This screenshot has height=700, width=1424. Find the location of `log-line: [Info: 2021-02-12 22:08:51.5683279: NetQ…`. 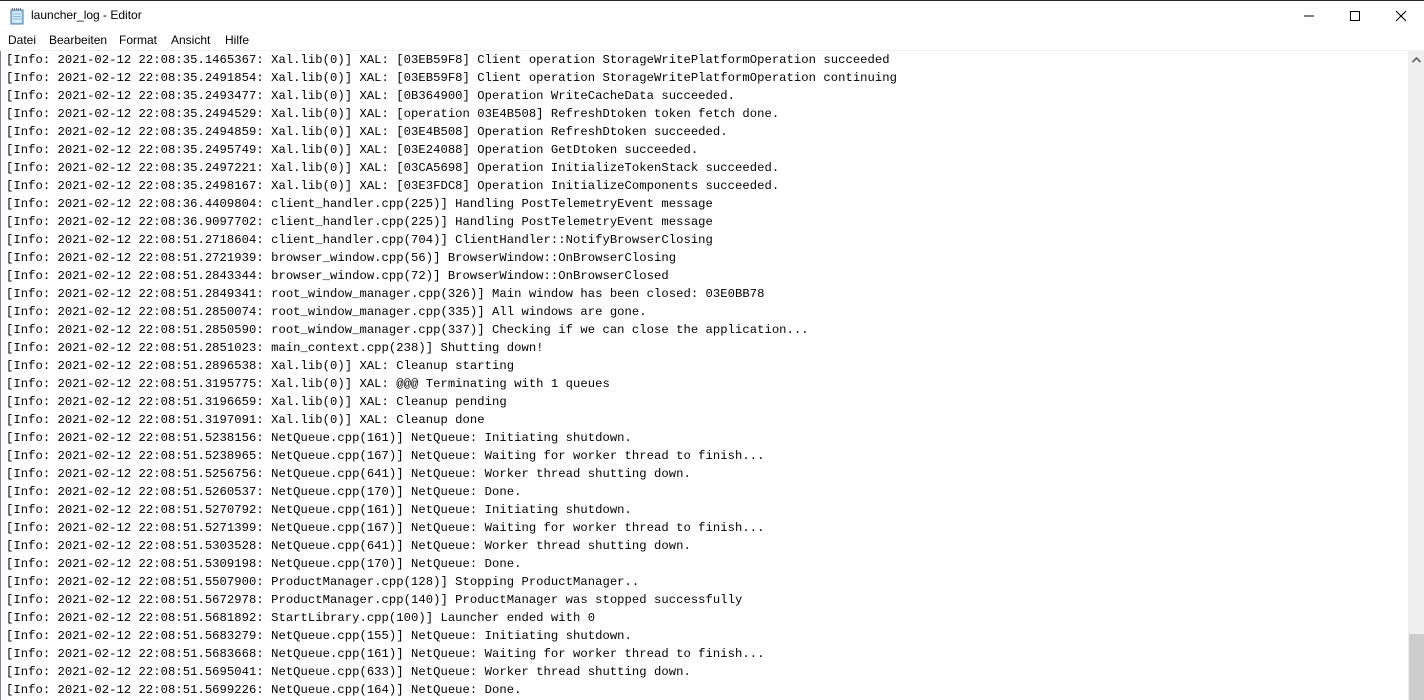

log-line: [Info: 2021-02-12 22:08:51.5683279: NetQ… is located at coordinates (319, 636).